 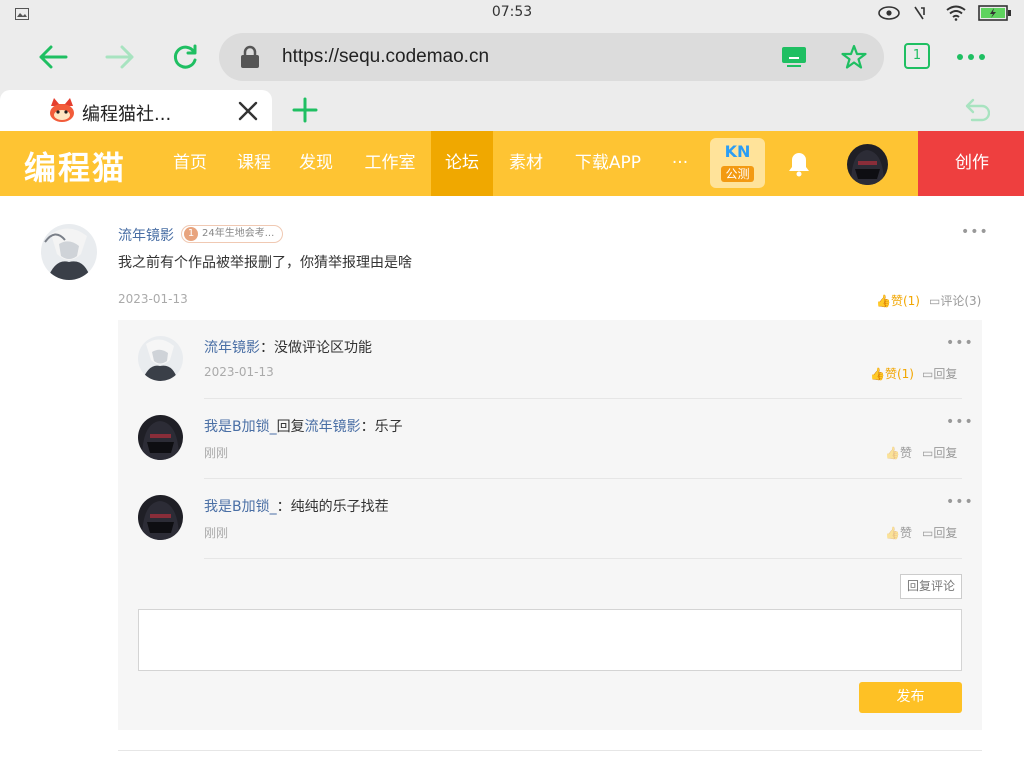 What do you see at coordinates (62, 112) in the screenshot?
I see `codemao-favicon-icon` at bounding box center [62, 112].